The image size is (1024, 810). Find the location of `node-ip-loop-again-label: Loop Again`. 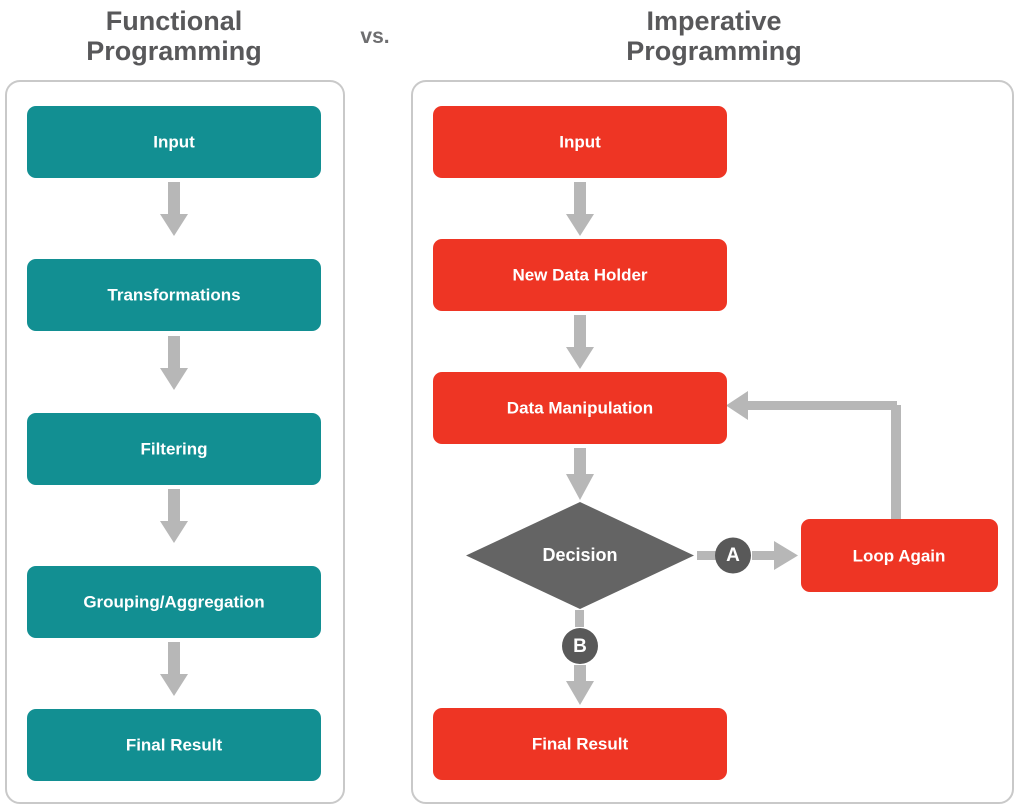

node-ip-loop-again-label: Loop Again is located at coordinates (899, 555).